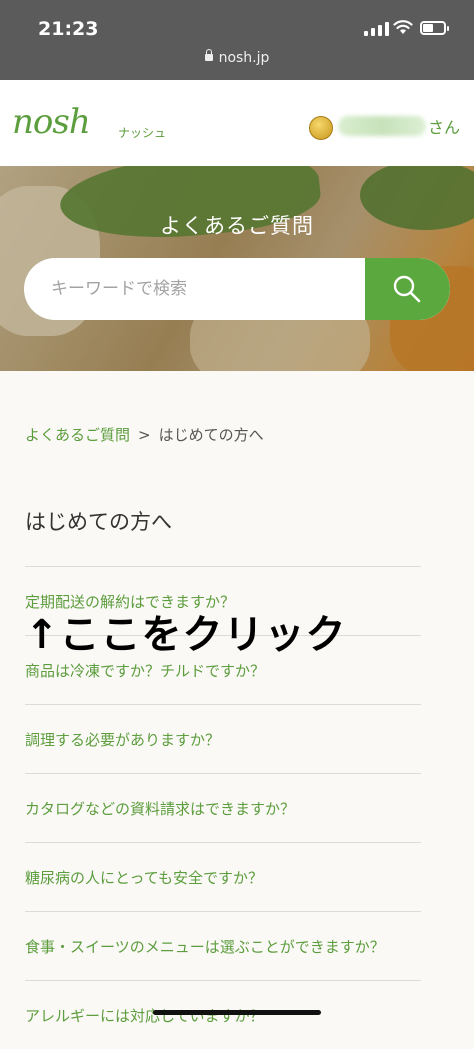 The image size is (474, 1049). I want to click on search-box, so click(237, 289).